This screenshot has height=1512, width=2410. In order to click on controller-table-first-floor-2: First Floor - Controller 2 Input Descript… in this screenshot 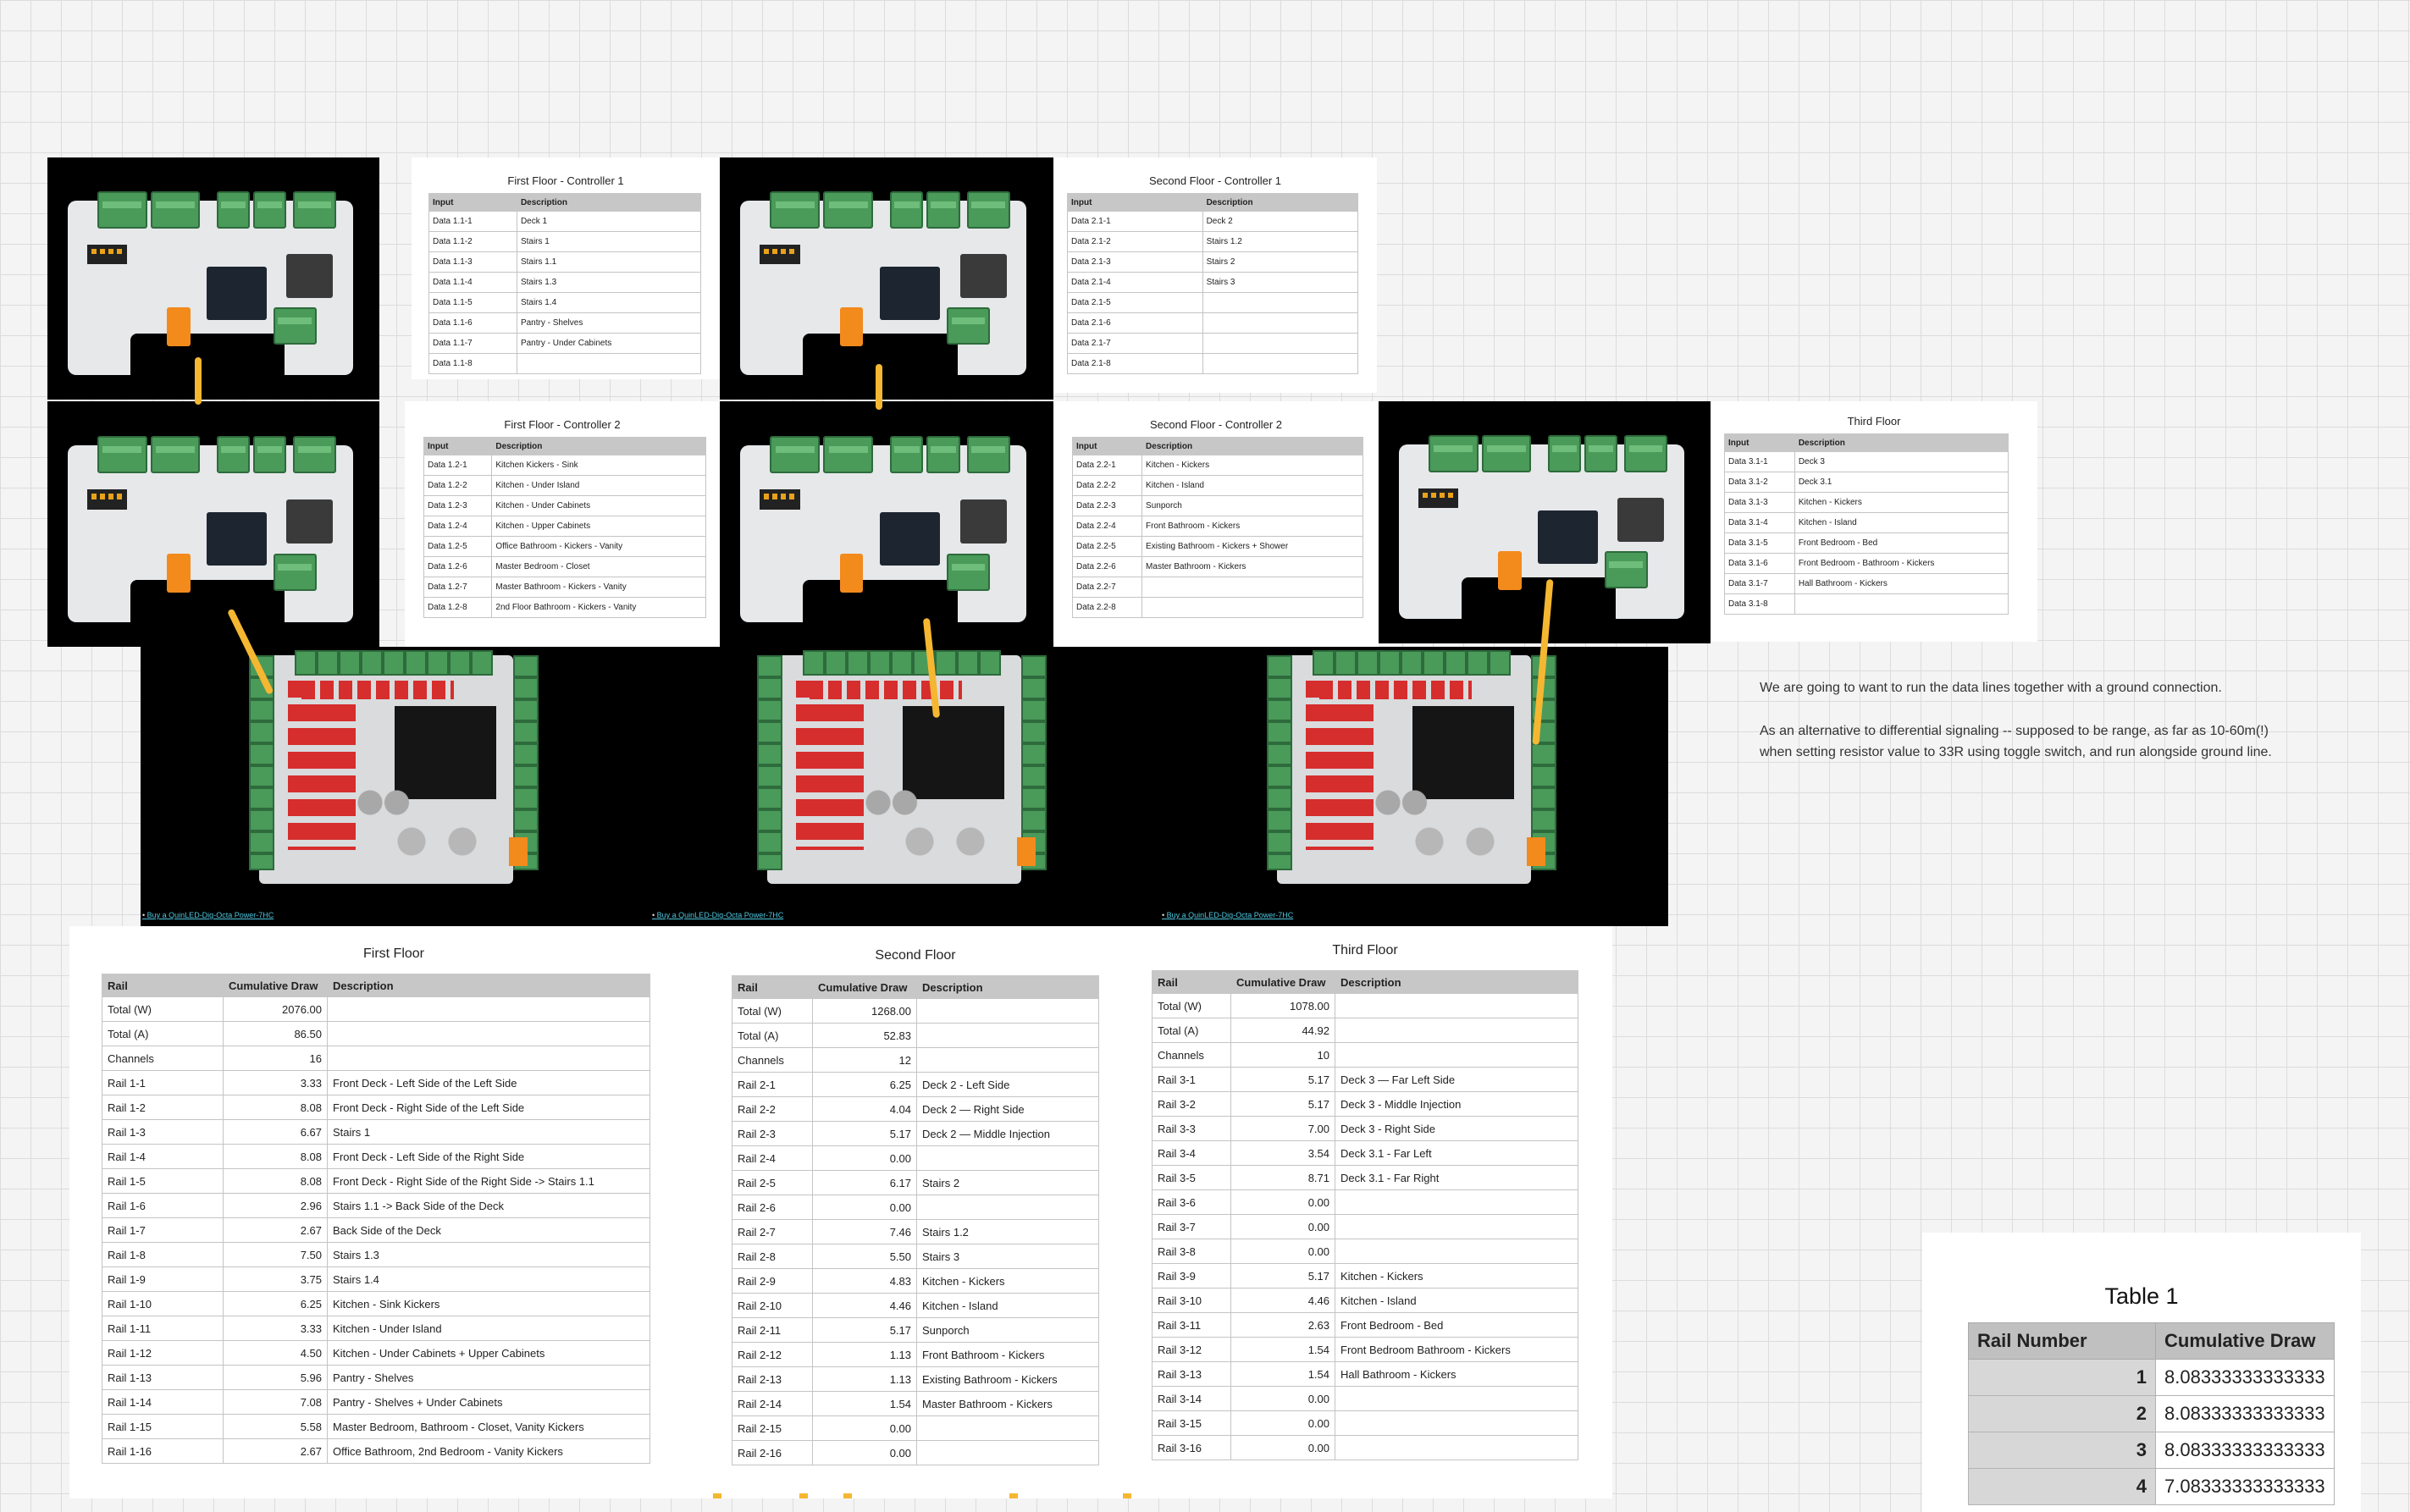, I will do `click(562, 524)`.